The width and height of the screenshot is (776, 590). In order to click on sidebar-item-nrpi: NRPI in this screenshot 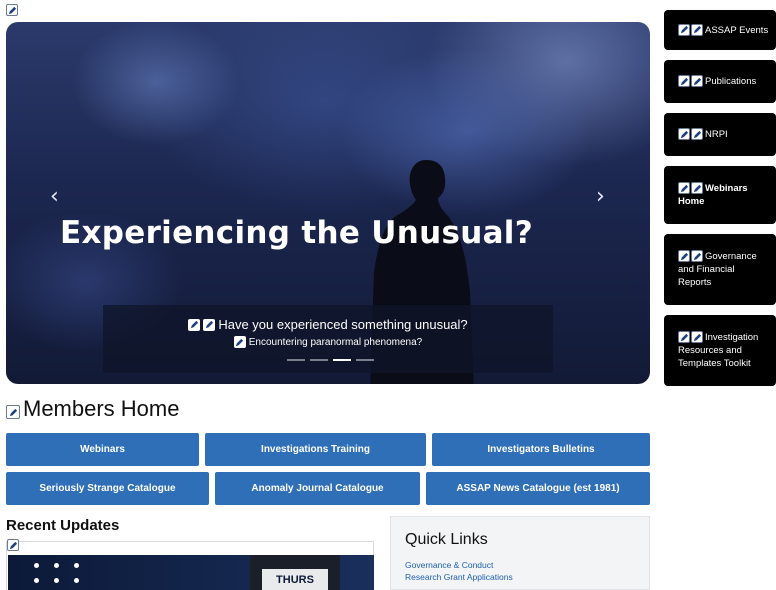, I will do `click(720, 134)`.